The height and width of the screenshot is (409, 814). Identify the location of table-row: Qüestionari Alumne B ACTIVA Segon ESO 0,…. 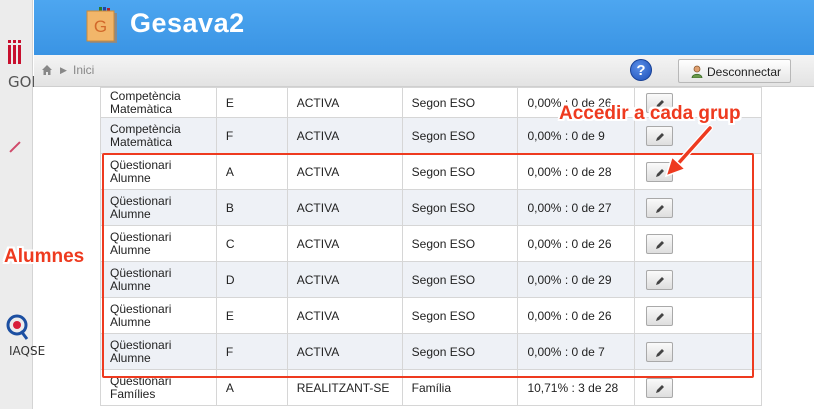
(431, 207).